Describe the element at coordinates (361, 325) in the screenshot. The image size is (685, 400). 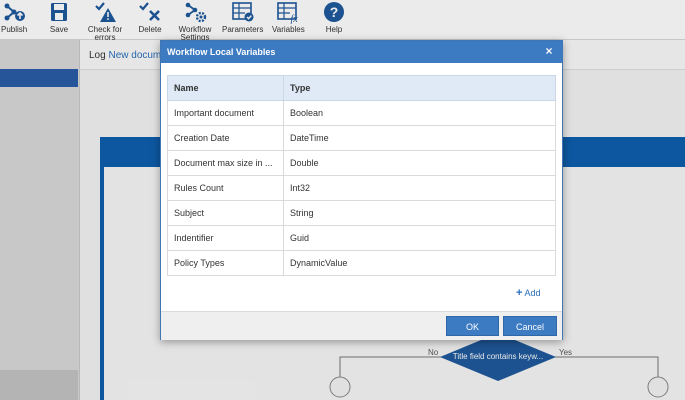
I see `dialog-footer: OK Cancel` at that location.